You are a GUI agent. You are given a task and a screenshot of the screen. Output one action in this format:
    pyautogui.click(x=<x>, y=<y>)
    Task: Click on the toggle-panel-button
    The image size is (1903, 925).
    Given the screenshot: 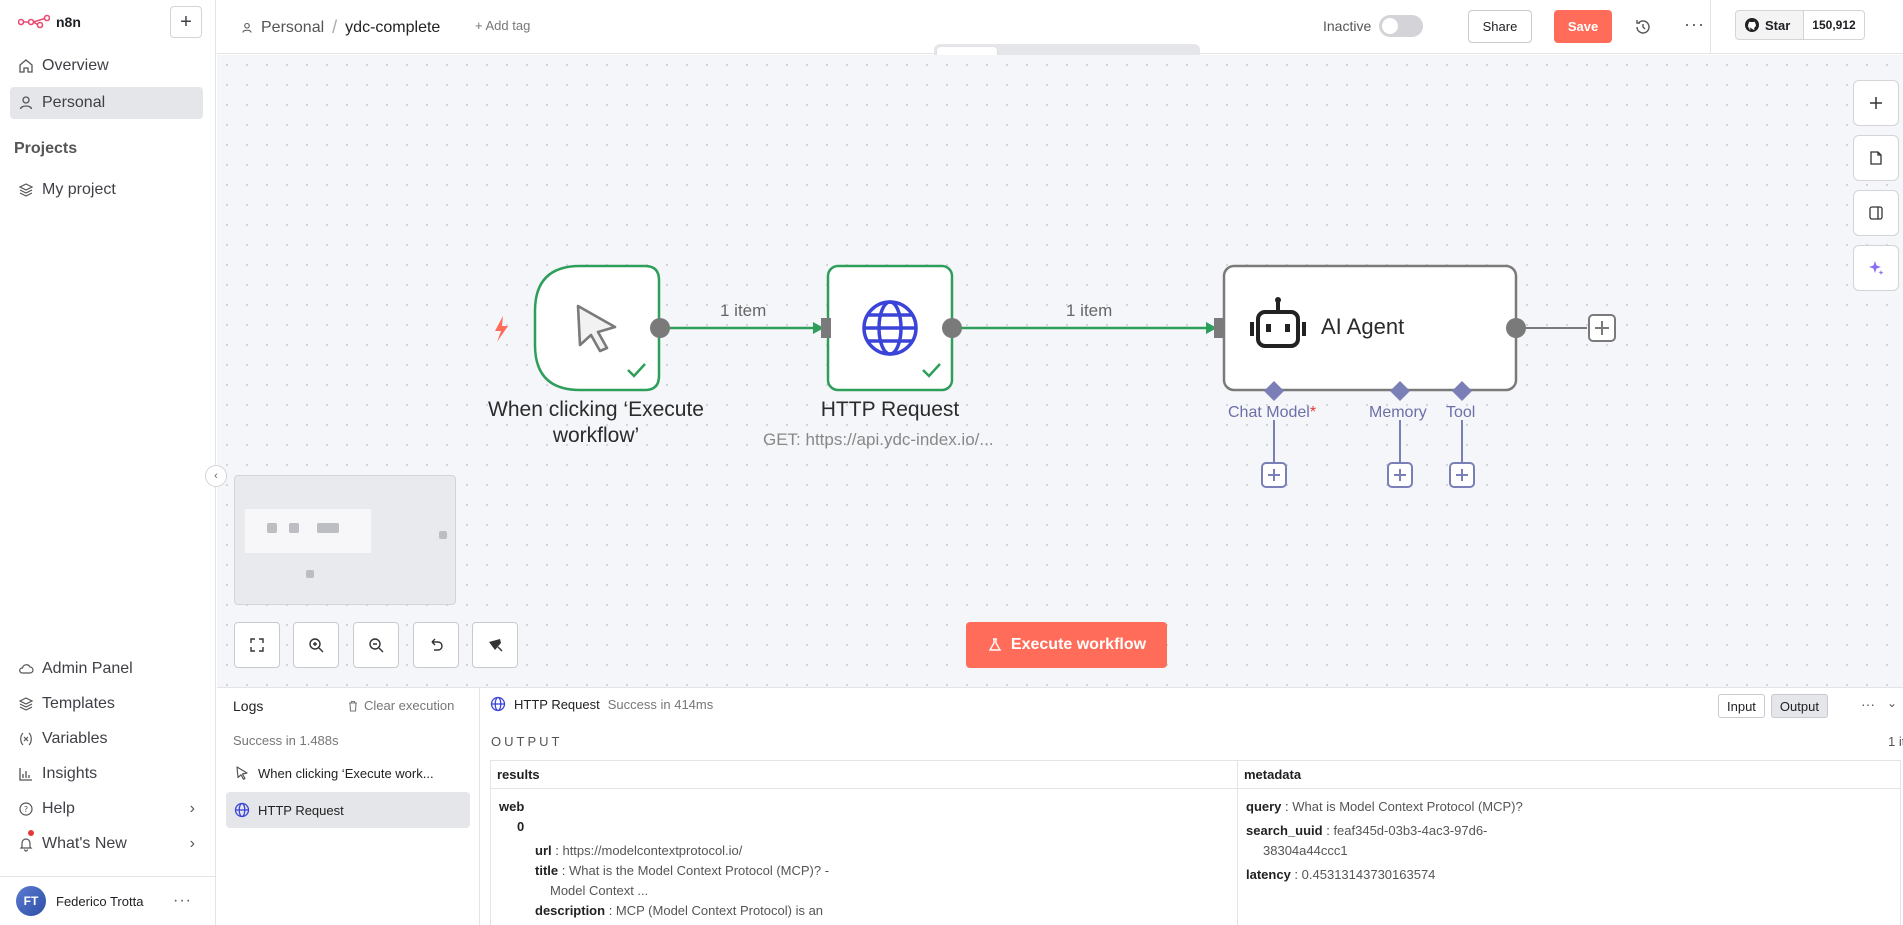 What is the action you would take?
    pyautogui.click(x=1876, y=213)
    